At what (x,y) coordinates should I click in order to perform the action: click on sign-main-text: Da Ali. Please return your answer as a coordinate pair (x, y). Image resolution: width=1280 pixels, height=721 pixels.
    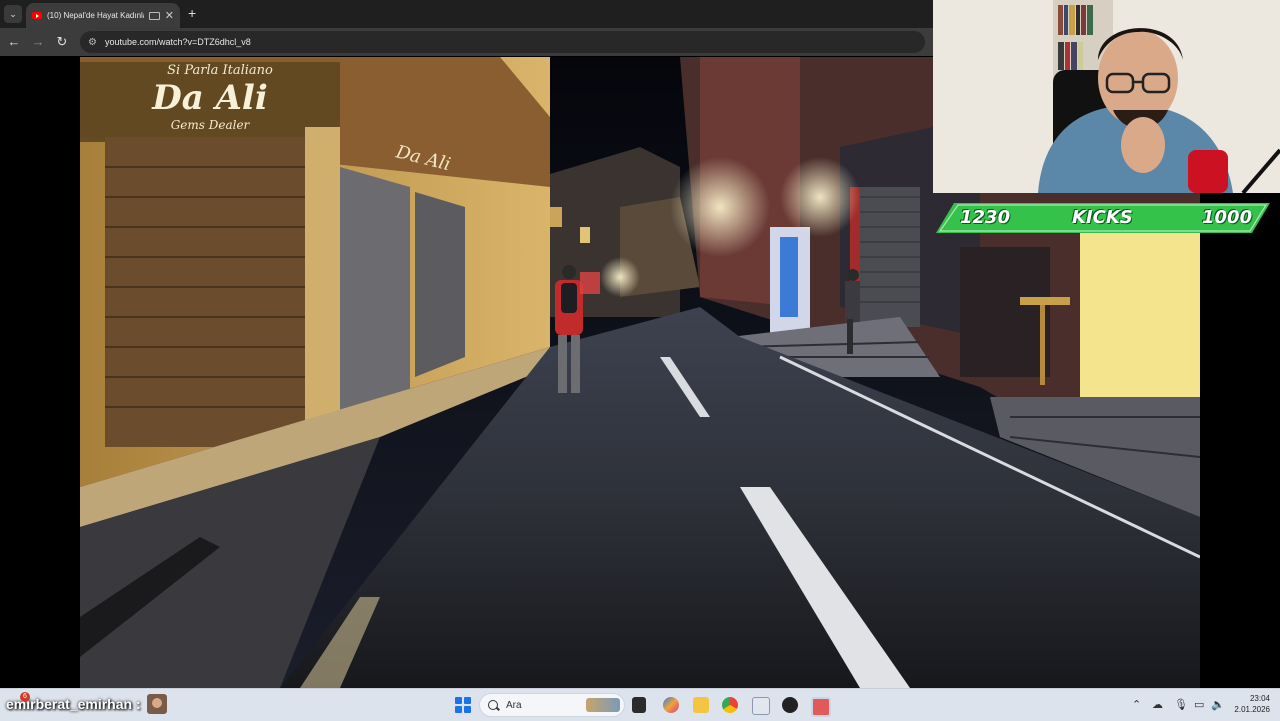
    Looking at the image, I should click on (209, 98).